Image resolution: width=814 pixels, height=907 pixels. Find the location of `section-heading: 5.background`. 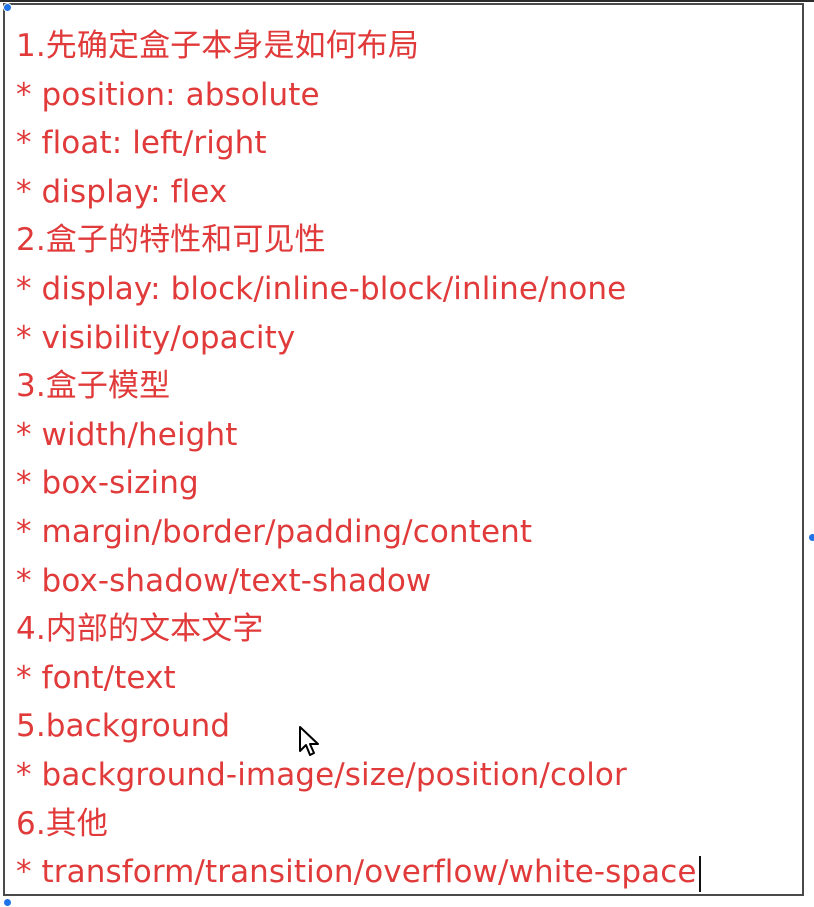

section-heading: 5.background is located at coordinates (123, 726).